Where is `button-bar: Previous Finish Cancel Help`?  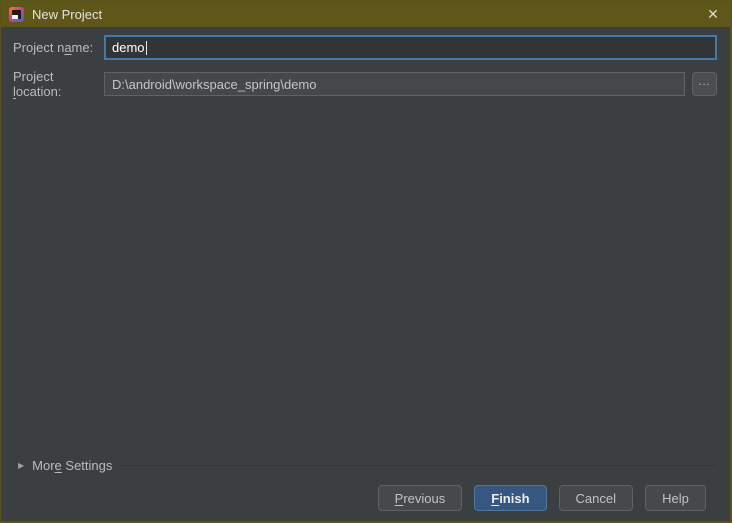 button-bar: Previous Finish Cancel Help is located at coordinates (365, 493).